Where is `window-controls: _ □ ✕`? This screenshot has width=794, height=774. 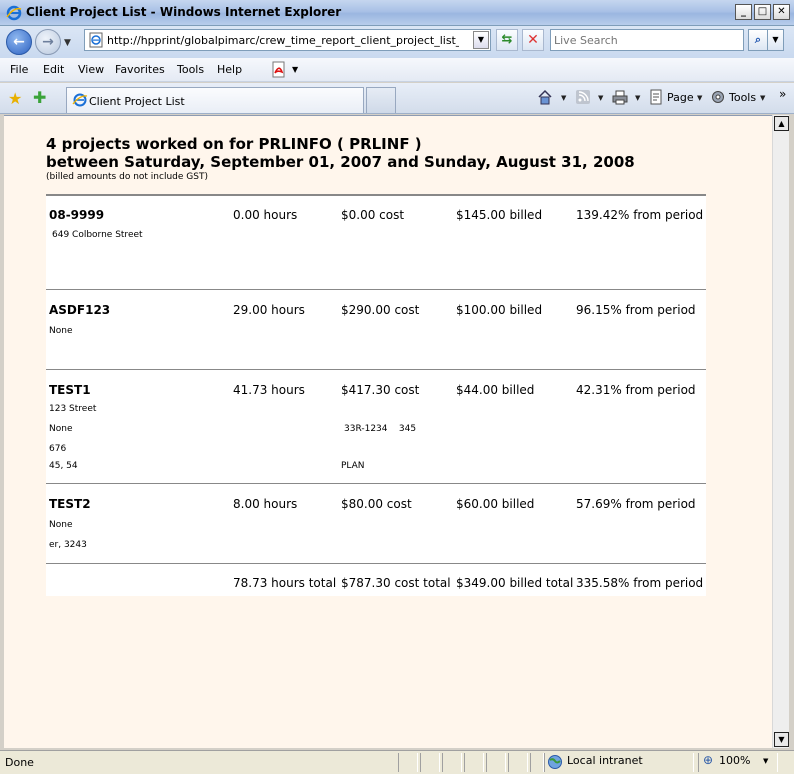
window-controls: _ □ ✕ is located at coordinates (762, 12).